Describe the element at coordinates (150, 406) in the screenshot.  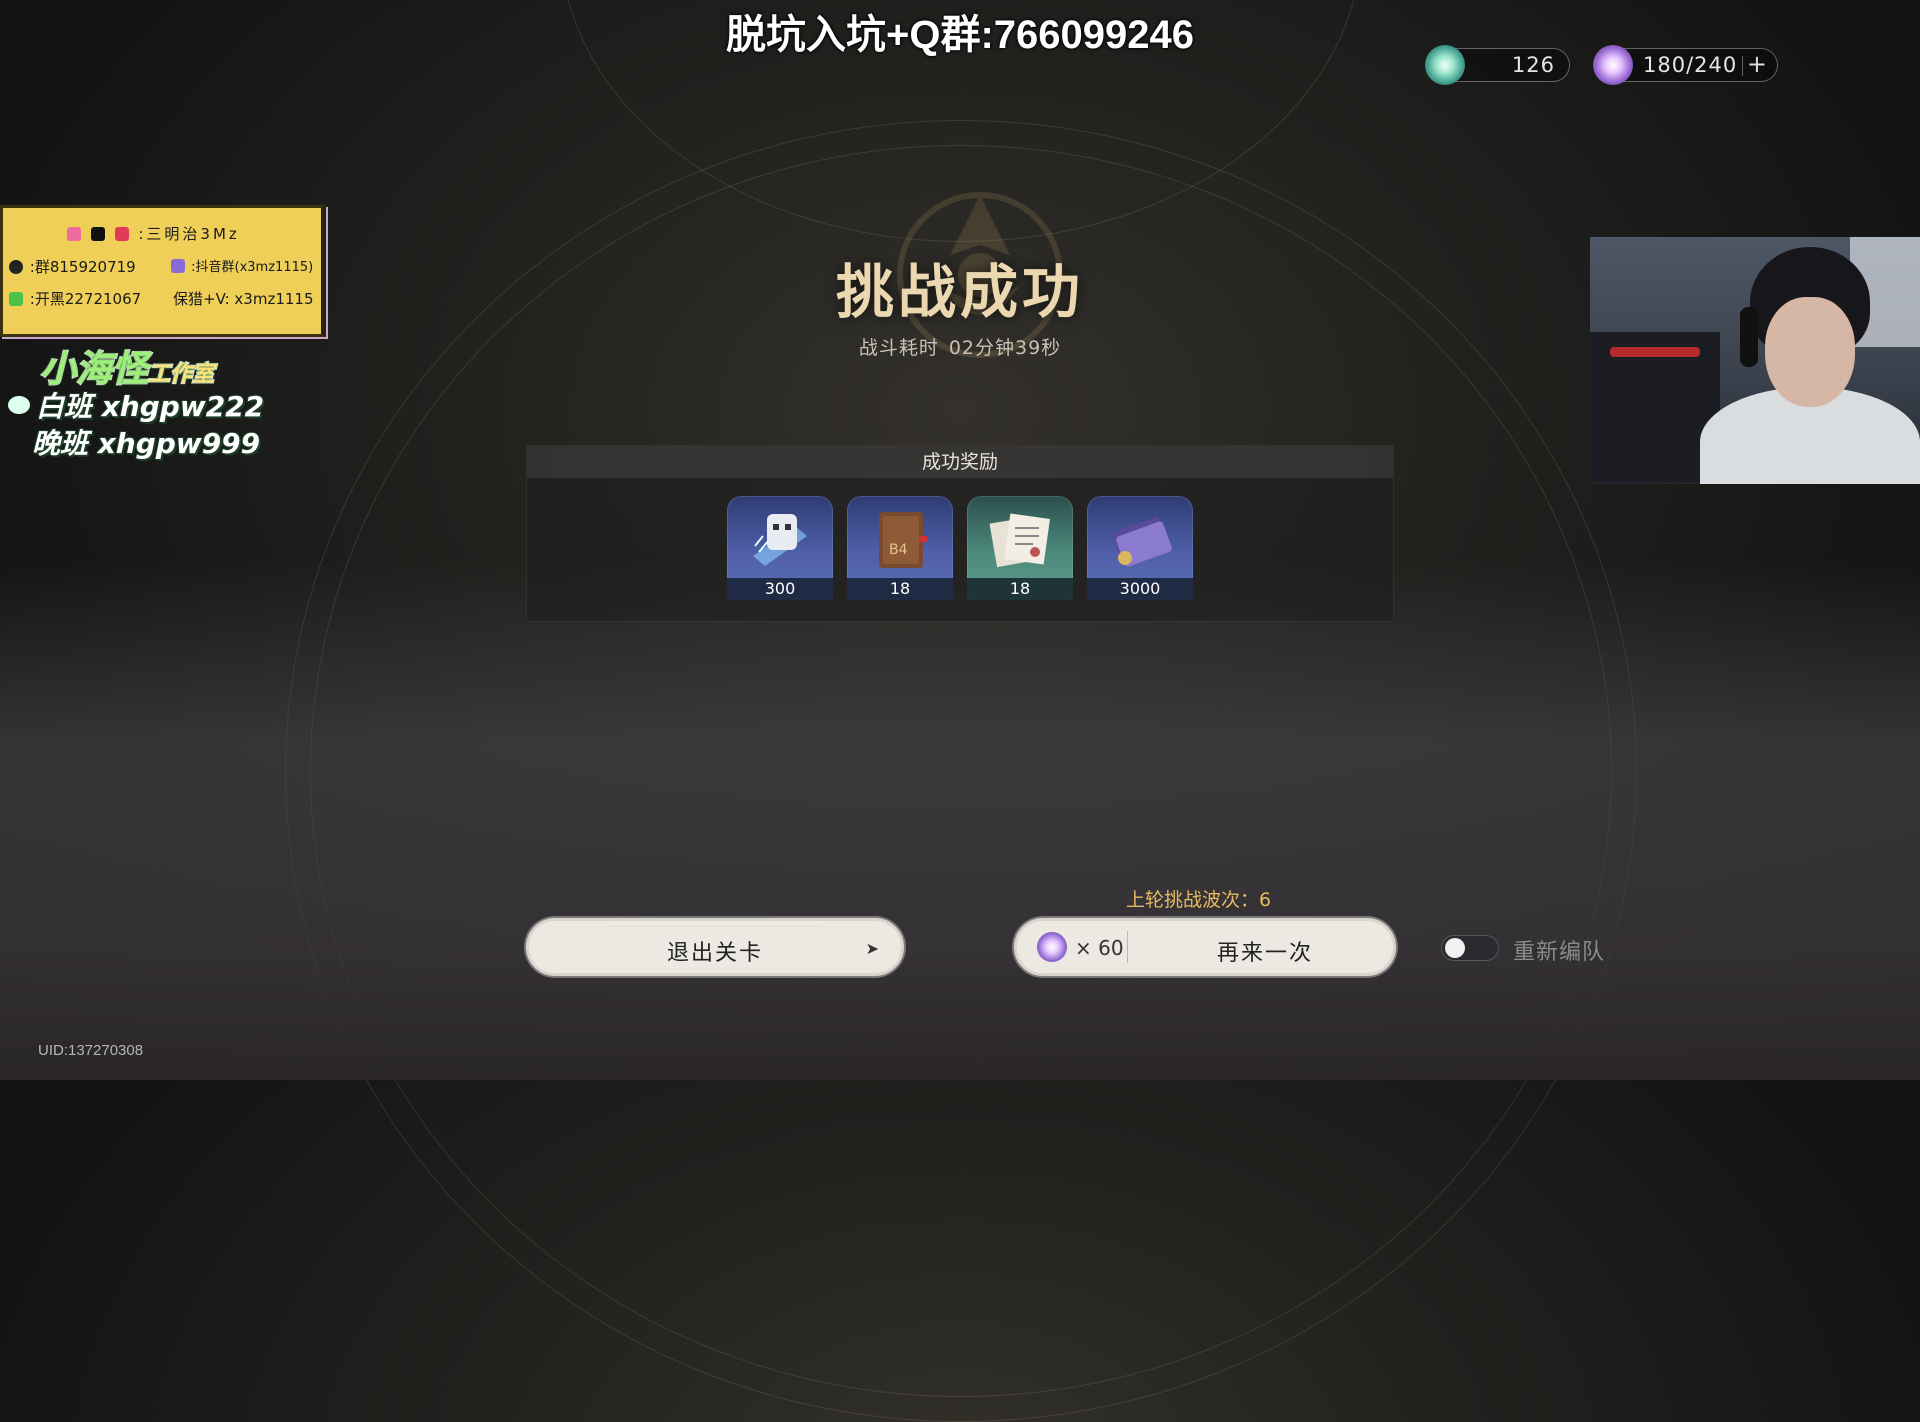
I see `day-shift-text: 白班 xhgpw222` at that location.